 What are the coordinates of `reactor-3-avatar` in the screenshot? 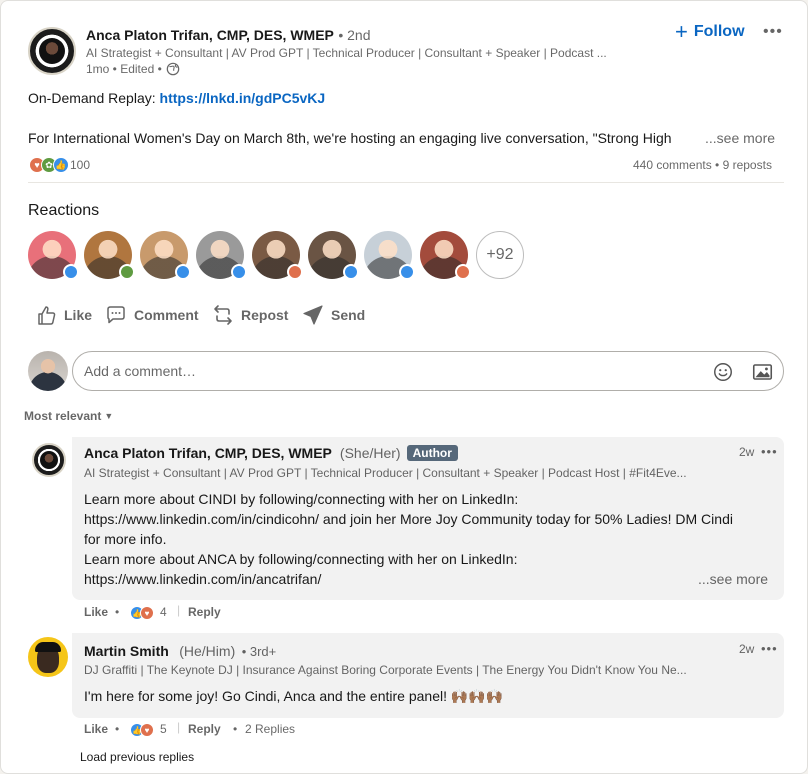 It's located at (165, 255).